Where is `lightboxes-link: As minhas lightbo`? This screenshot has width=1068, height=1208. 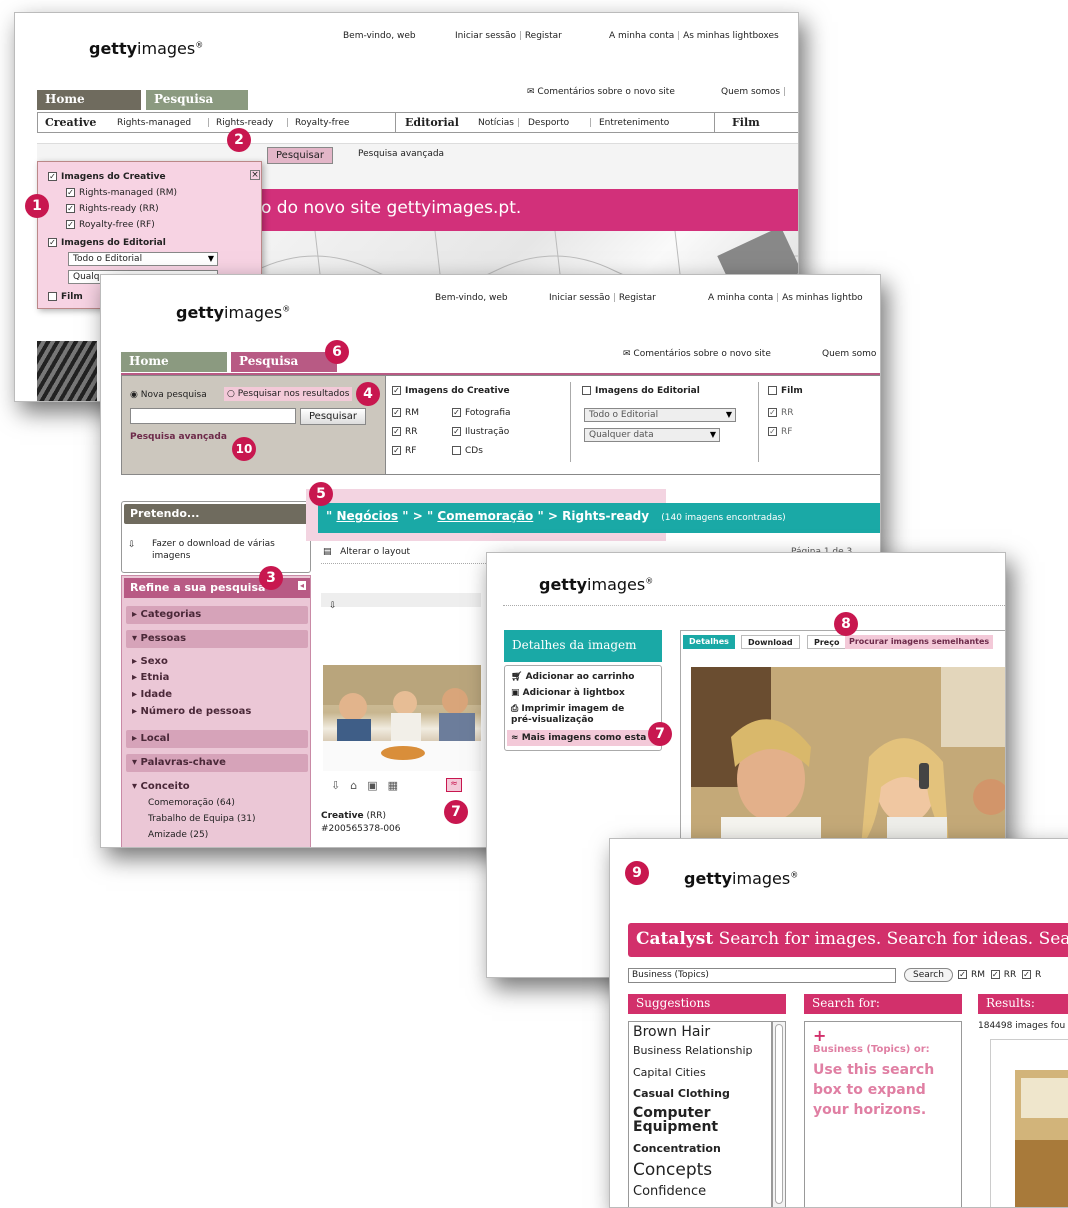 lightboxes-link: As minhas lightbo is located at coordinates (822, 298).